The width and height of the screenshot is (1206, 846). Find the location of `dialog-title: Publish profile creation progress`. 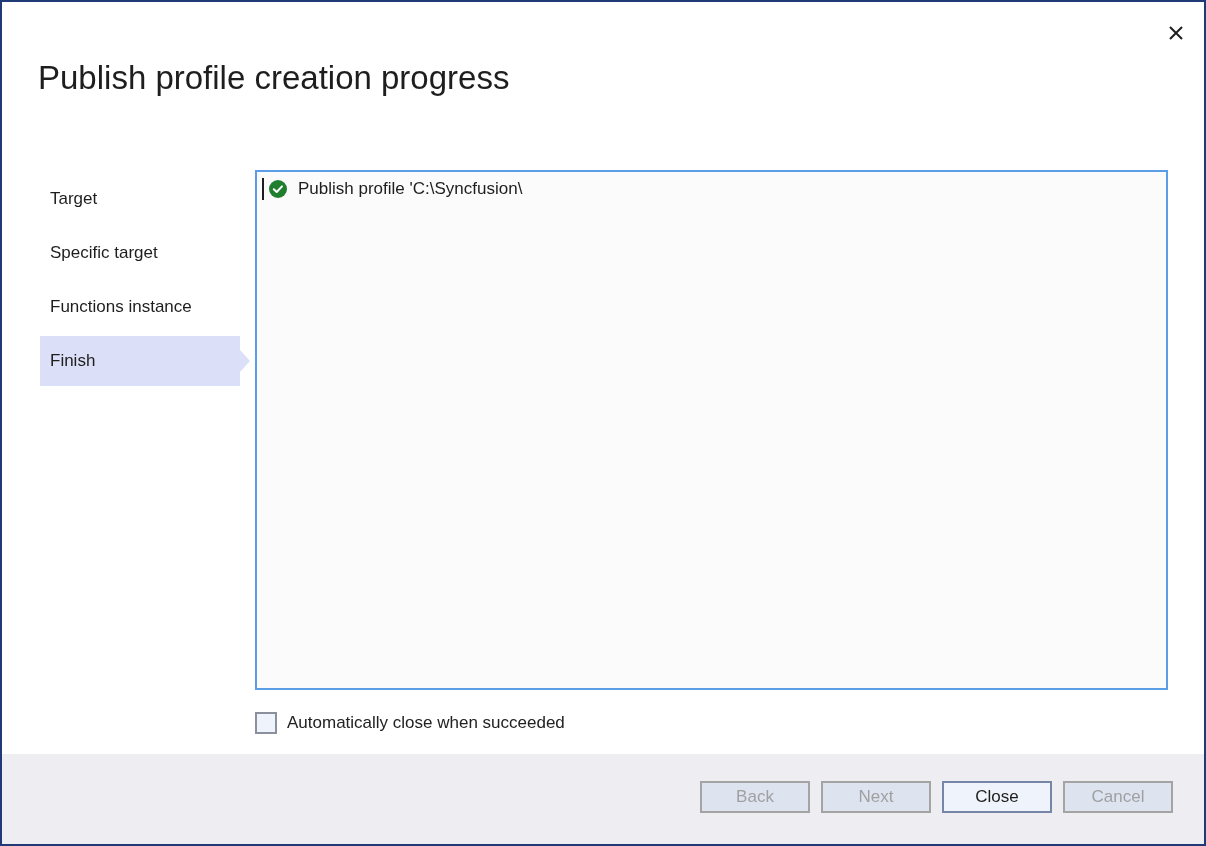

dialog-title: Publish profile creation progress is located at coordinates (274, 78).